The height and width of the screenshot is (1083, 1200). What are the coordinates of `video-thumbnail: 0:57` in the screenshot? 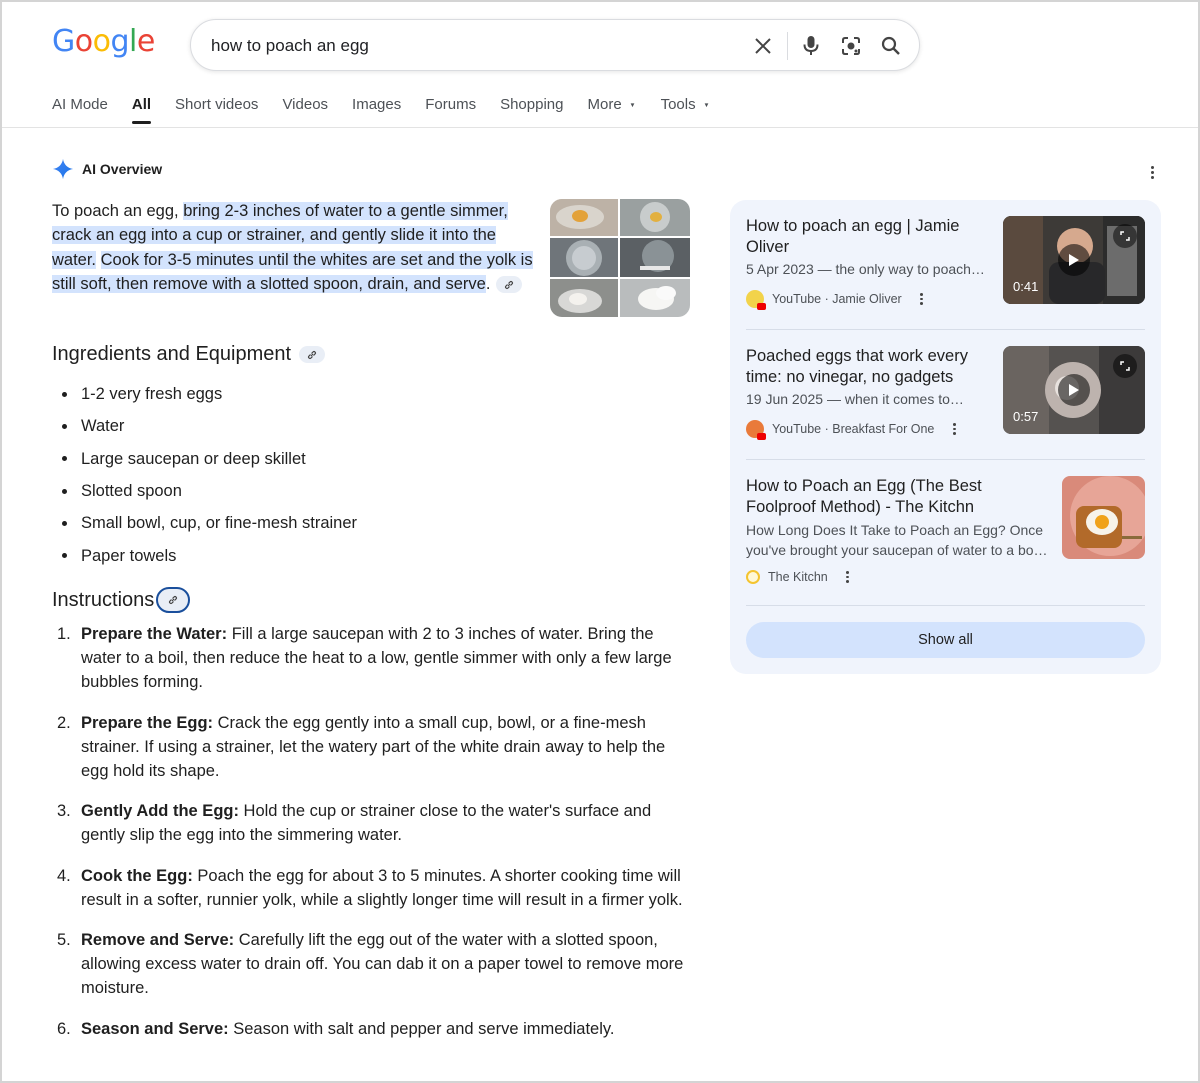 It's located at (1074, 390).